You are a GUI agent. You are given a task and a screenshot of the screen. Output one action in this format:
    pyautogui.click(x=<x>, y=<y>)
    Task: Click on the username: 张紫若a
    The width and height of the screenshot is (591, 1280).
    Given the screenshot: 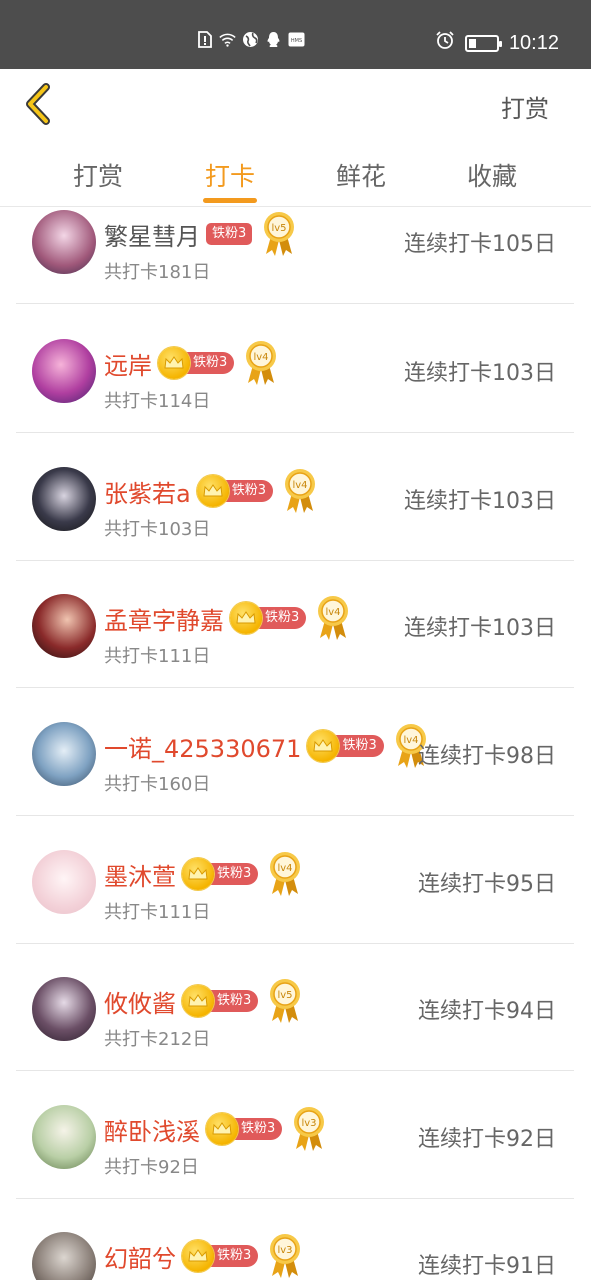 What is the action you would take?
    pyautogui.click(x=147, y=491)
    